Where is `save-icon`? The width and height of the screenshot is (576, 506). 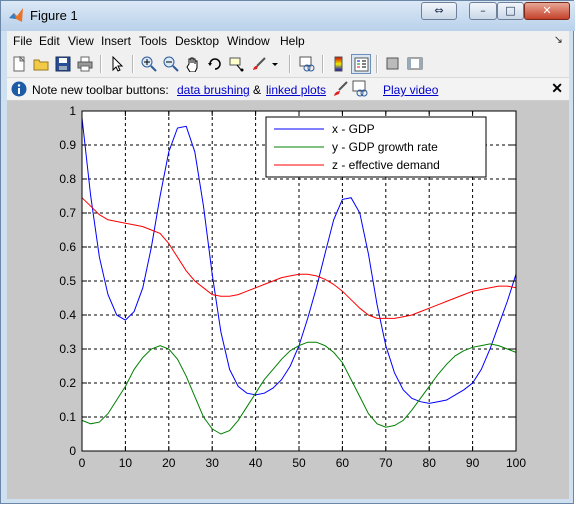
save-icon is located at coordinates (63, 64).